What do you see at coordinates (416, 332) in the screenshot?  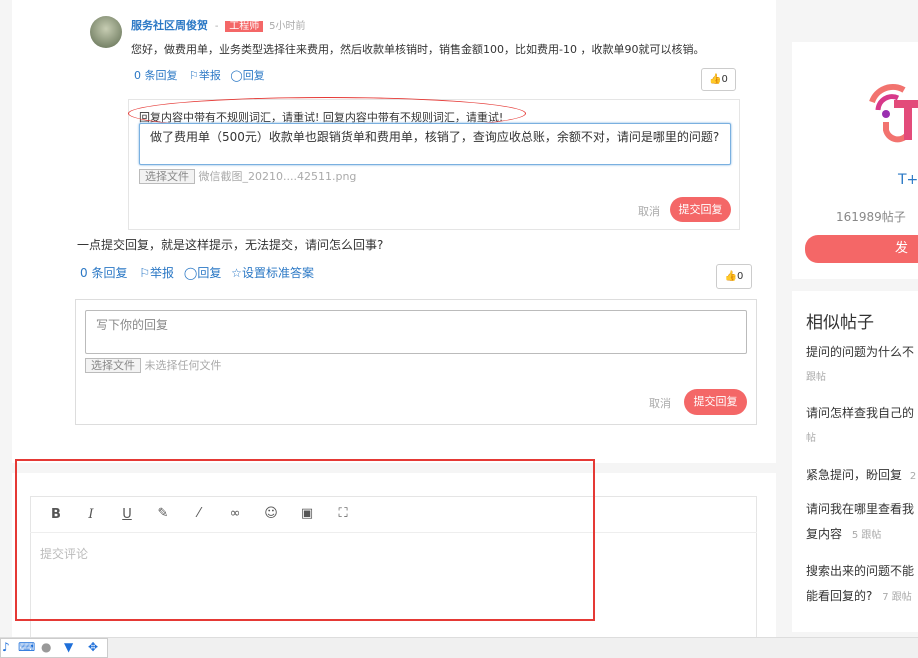 I see `reply-textarea: 写下你的回复` at bounding box center [416, 332].